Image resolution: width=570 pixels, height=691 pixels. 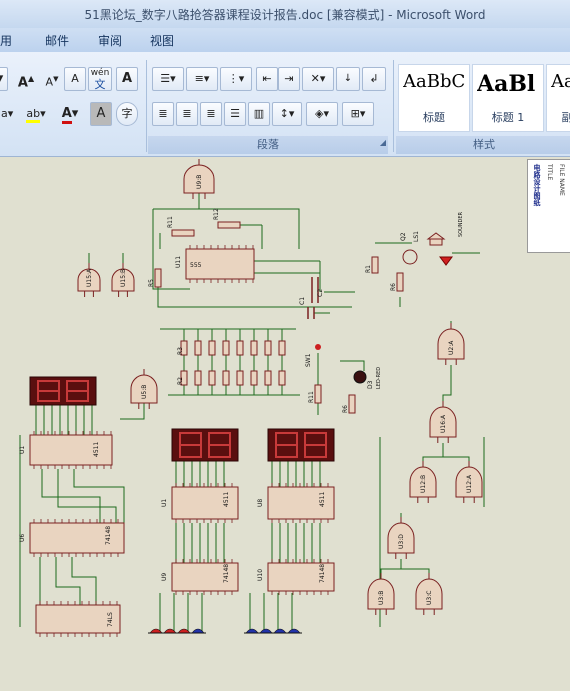 What do you see at coordinates (52, 79) in the screenshot?
I see `shrink-font-button: A▼` at bounding box center [52, 79].